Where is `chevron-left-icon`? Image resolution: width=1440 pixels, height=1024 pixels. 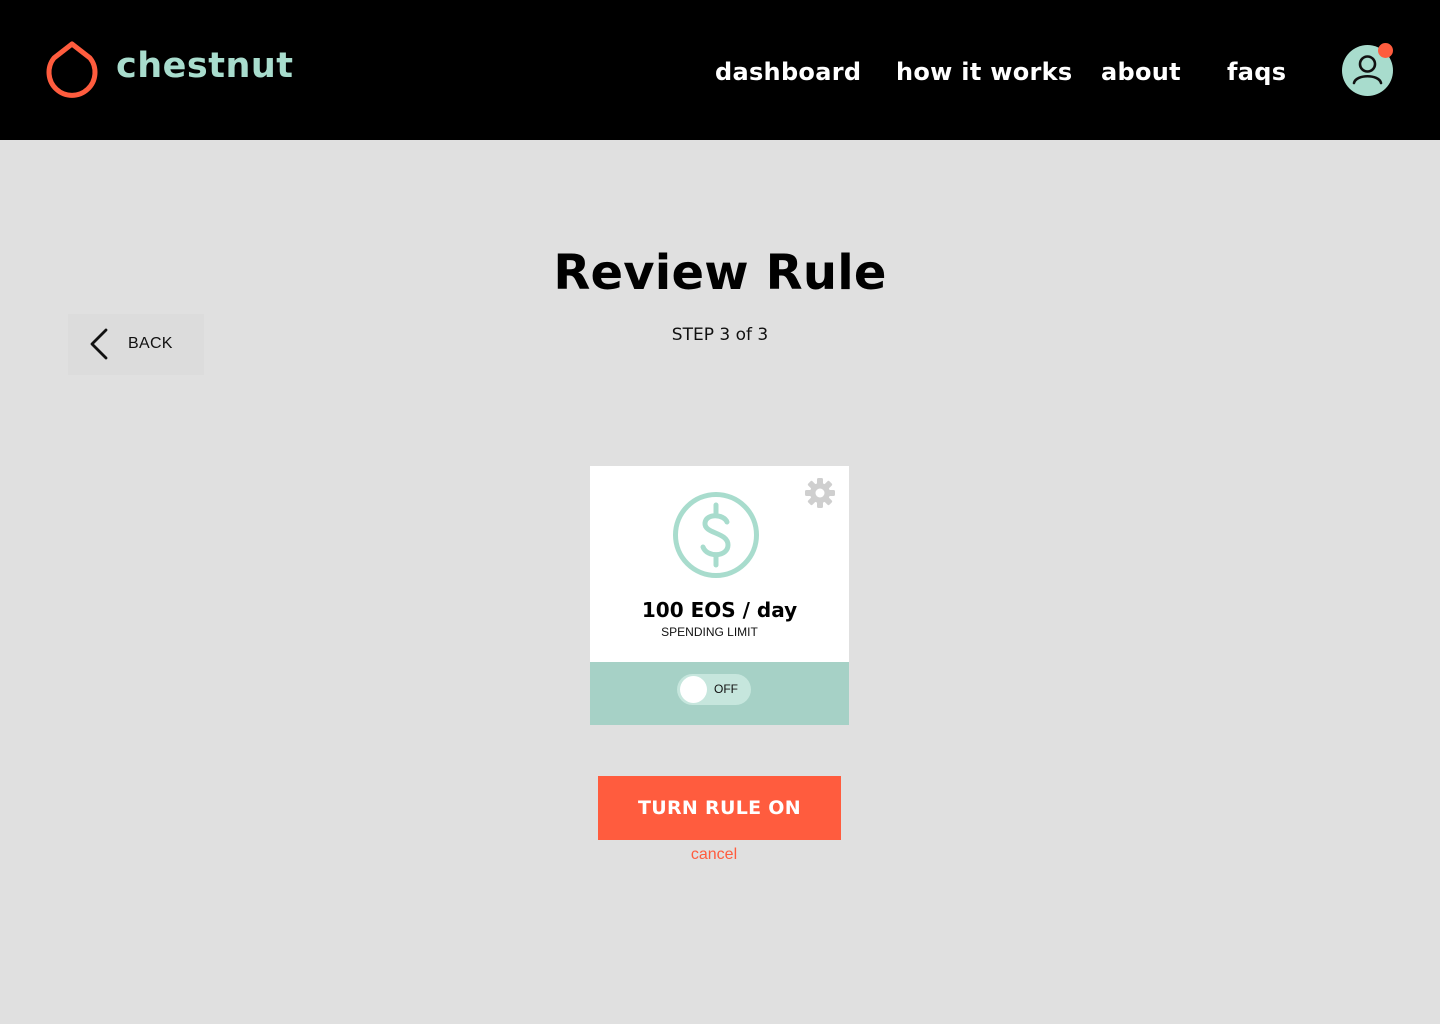 chevron-left-icon is located at coordinates (99, 344).